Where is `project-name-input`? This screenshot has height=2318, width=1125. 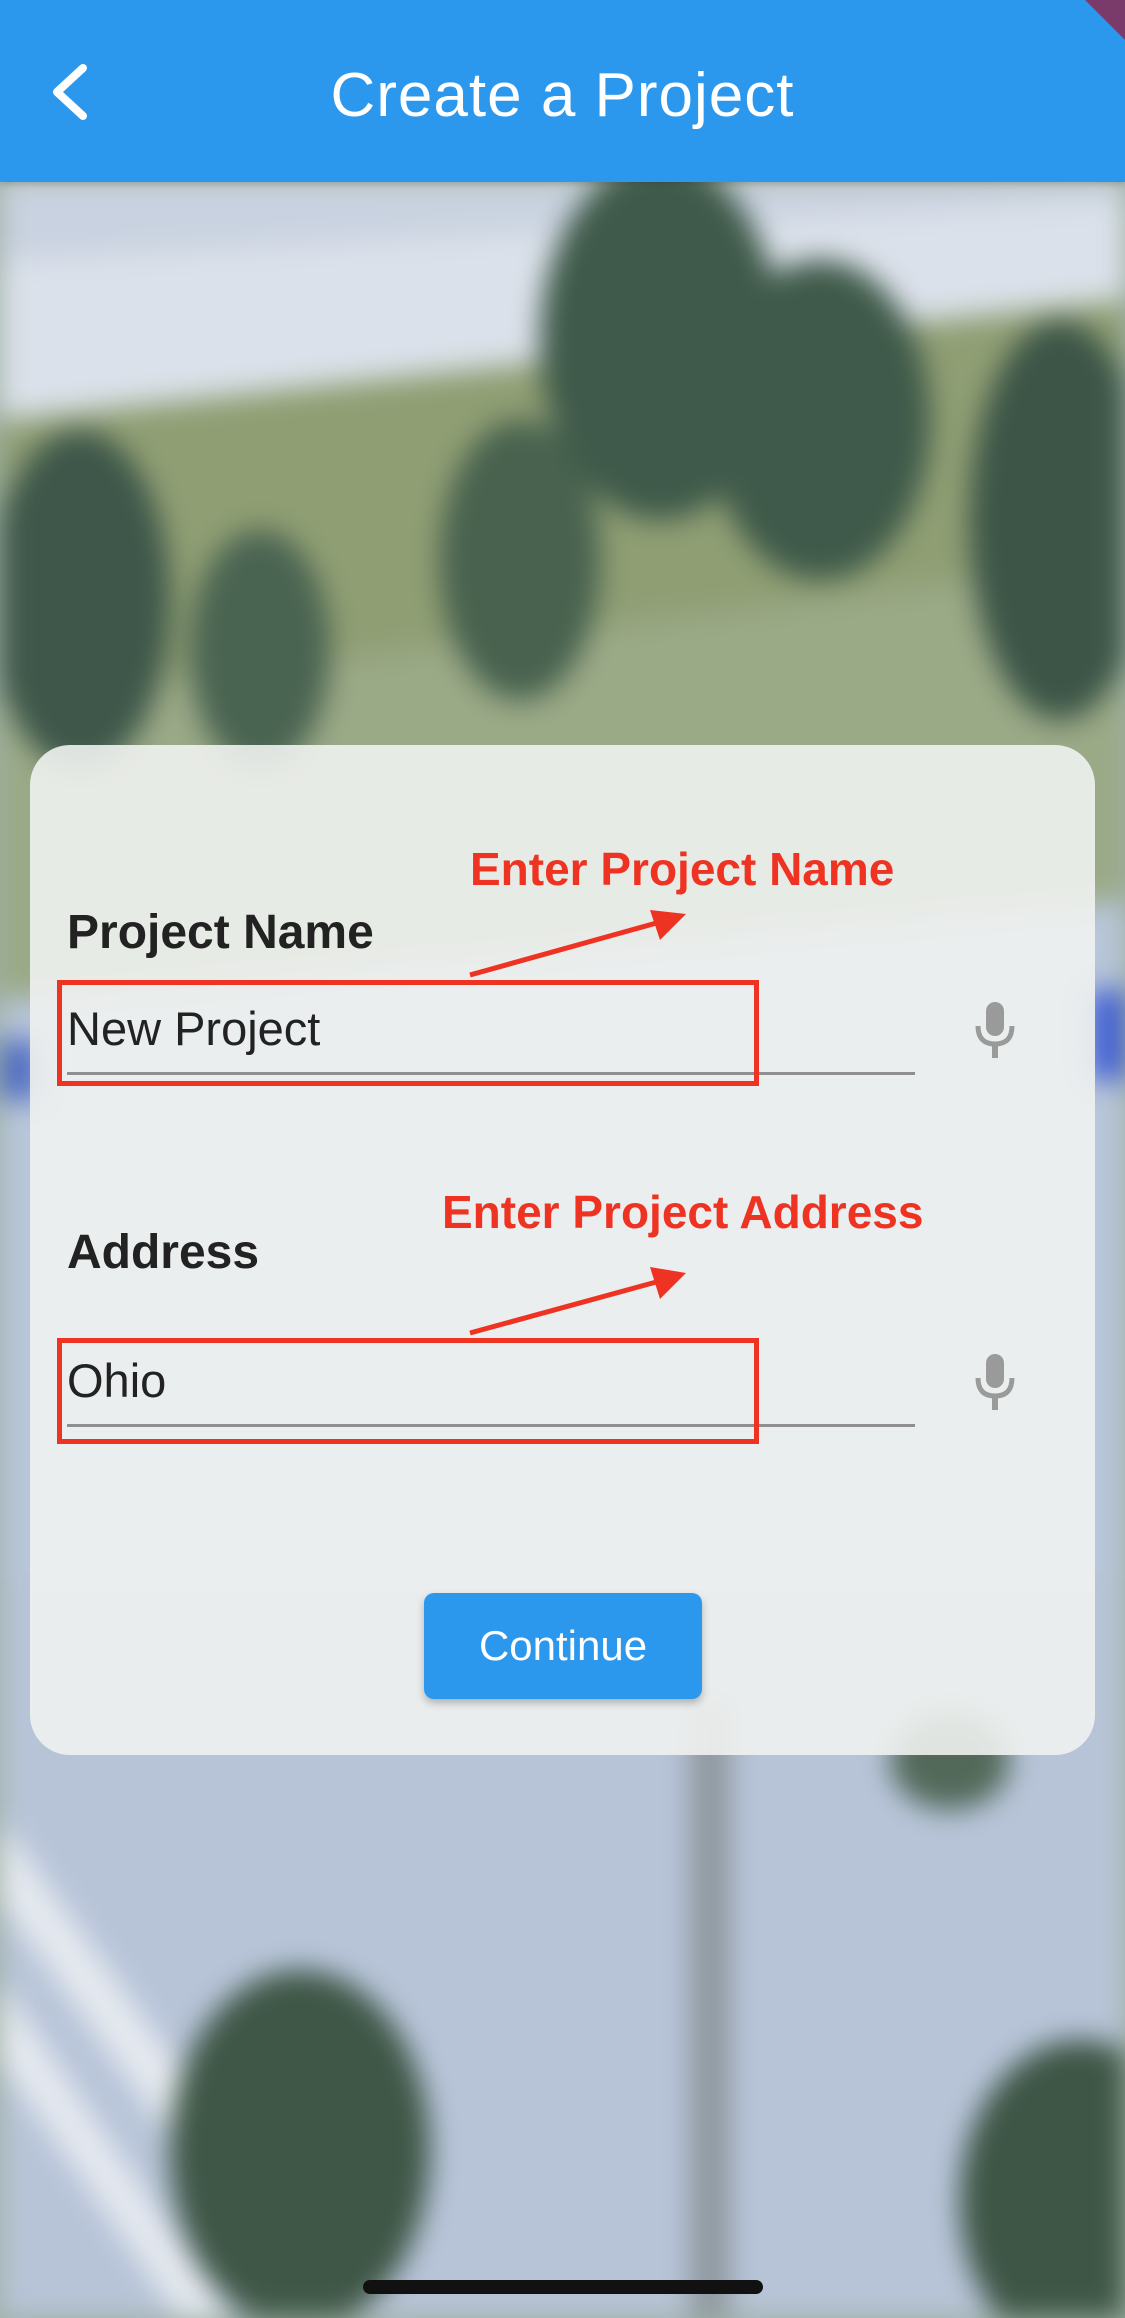 project-name-input is located at coordinates (491, 1030).